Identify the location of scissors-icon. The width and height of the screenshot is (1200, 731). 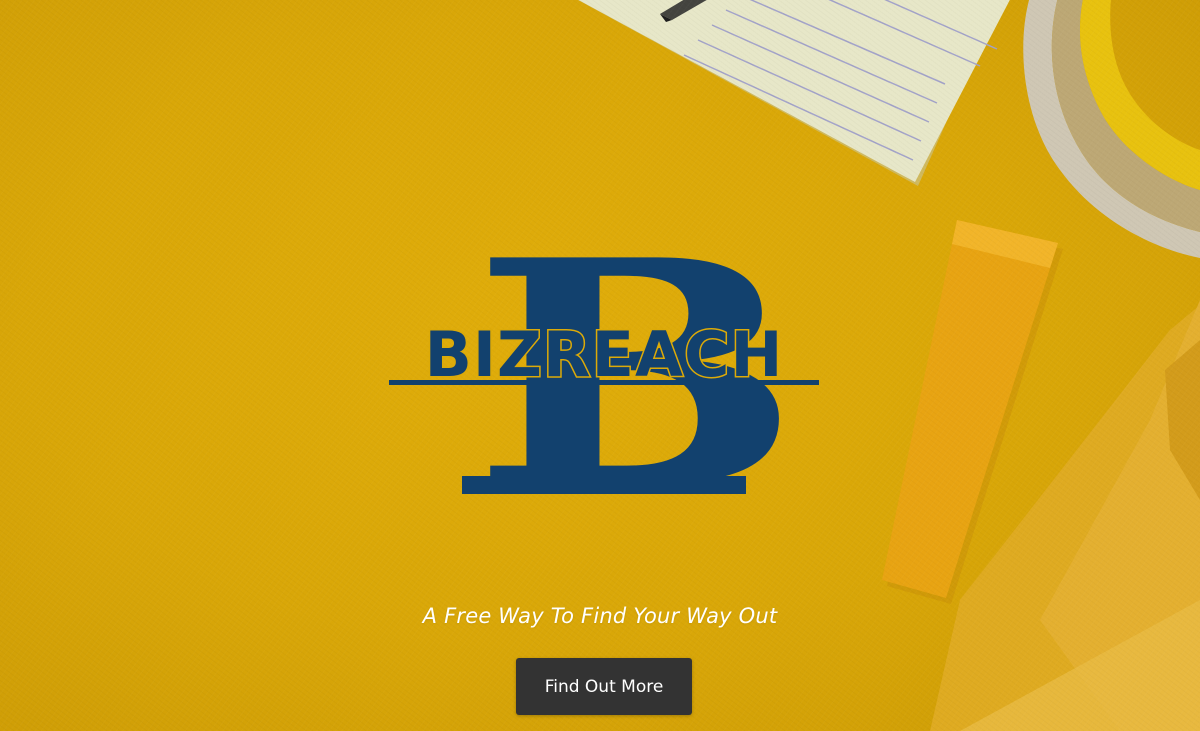
(1111, 129).